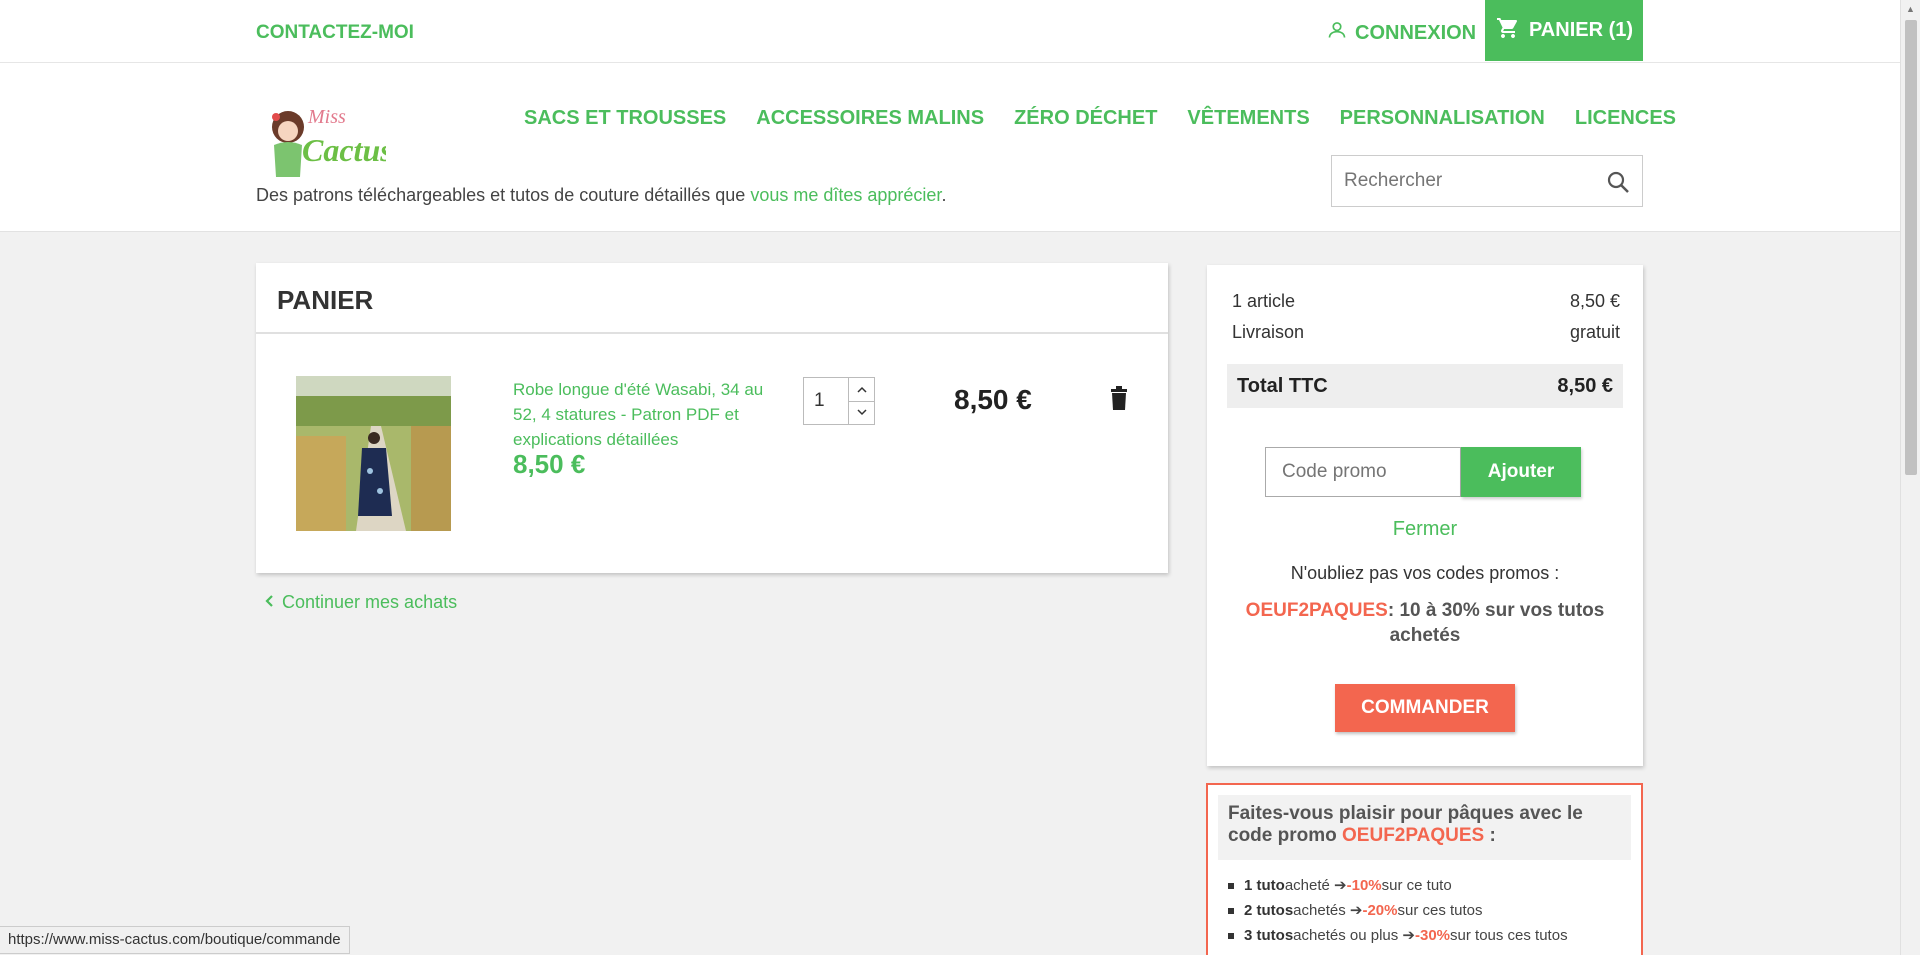  Describe the element at coordinates (1425, 573) in the screenshot. I see `promo-reminder: N'oubliez pas vos codes promos :` at that location.